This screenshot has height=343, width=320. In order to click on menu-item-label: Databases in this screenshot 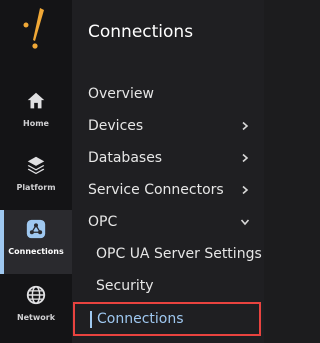, I will do `click(125, 158)`.